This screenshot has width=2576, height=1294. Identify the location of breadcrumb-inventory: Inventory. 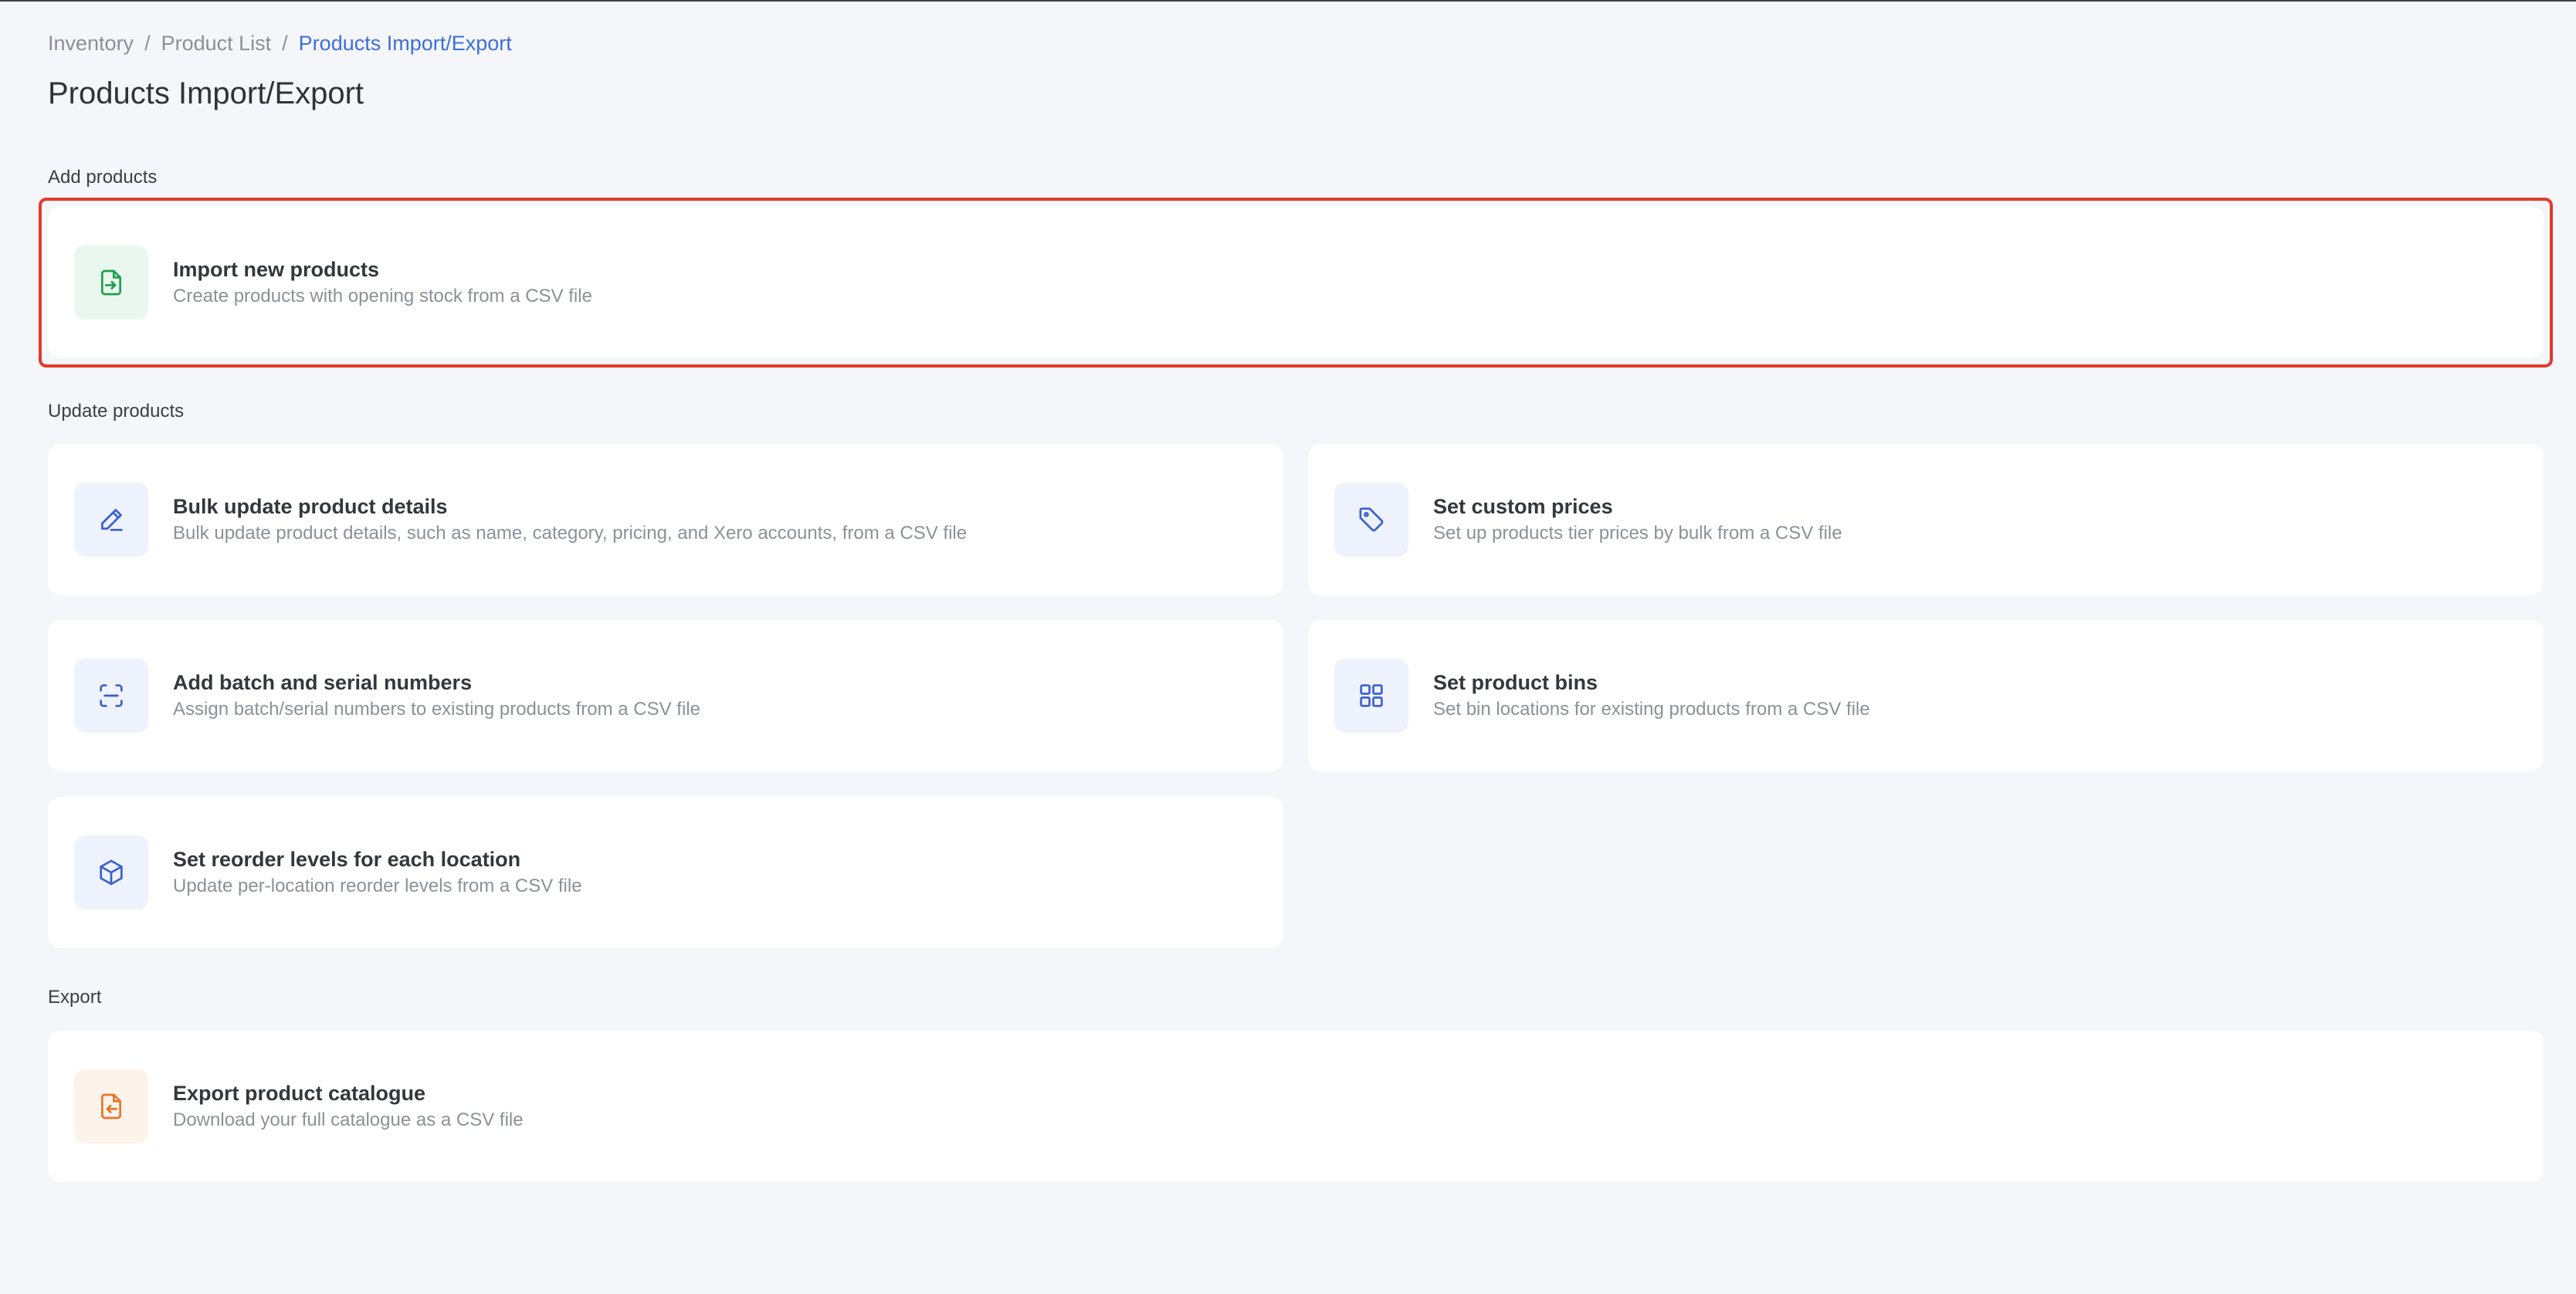
(91, 43).